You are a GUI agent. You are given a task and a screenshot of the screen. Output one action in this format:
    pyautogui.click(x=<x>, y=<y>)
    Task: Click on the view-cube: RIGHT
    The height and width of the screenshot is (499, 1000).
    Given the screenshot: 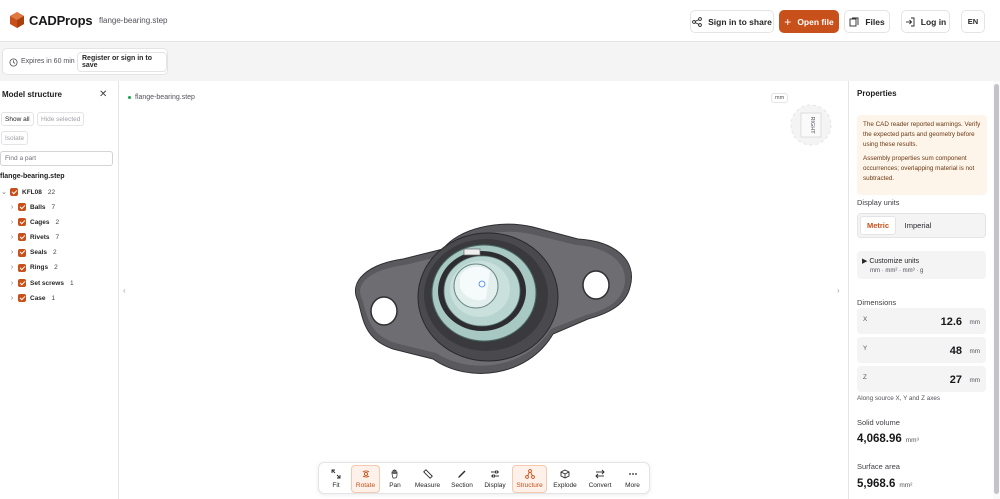 What is the action you would take?
    pyautogui.click(x=811, y=125)
    